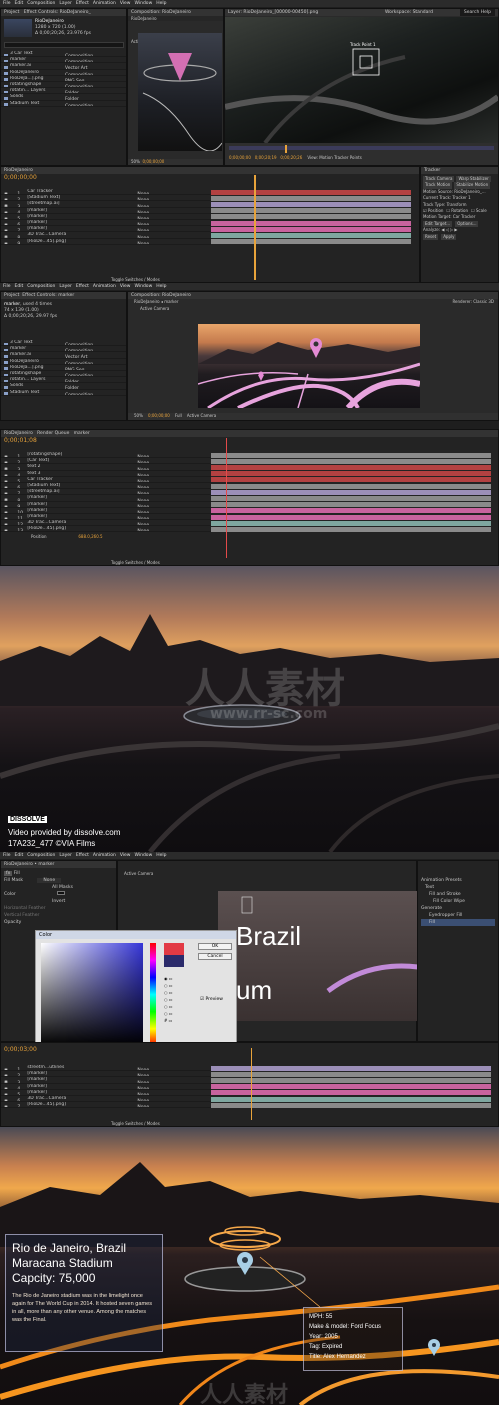 The image size is (499, 1405). Describe the element at coordinates (135, 562) in the screenshot. I see `toggle-switches-modes-2: Toggle Switches / Modes` at that location.